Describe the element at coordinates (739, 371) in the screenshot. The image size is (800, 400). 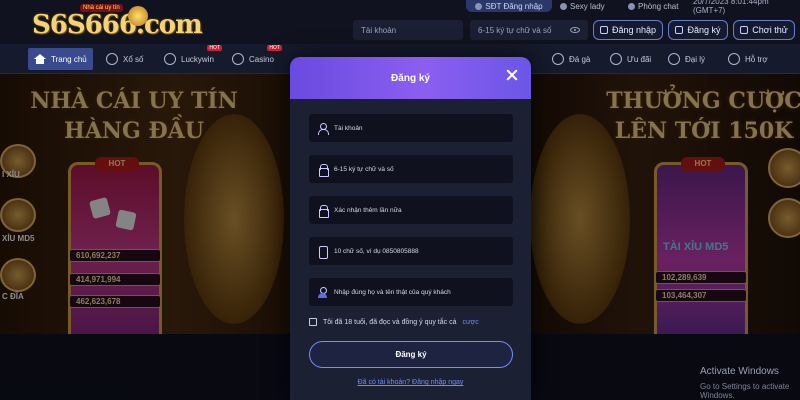
I see `activate-windows-title: Activate Windows` at that location.